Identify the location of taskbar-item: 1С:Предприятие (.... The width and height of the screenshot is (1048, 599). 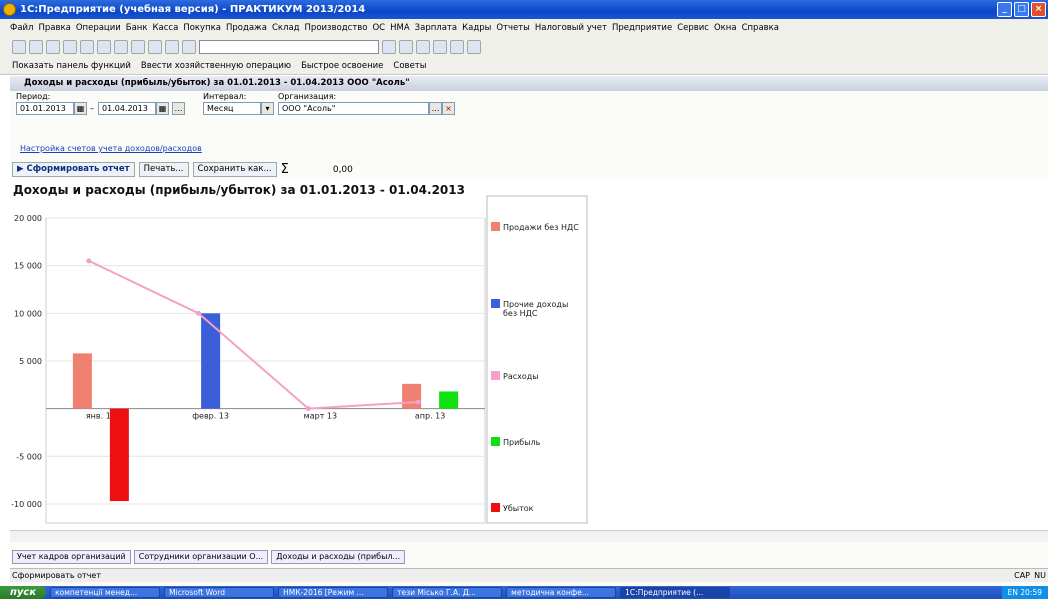
(675, 592).